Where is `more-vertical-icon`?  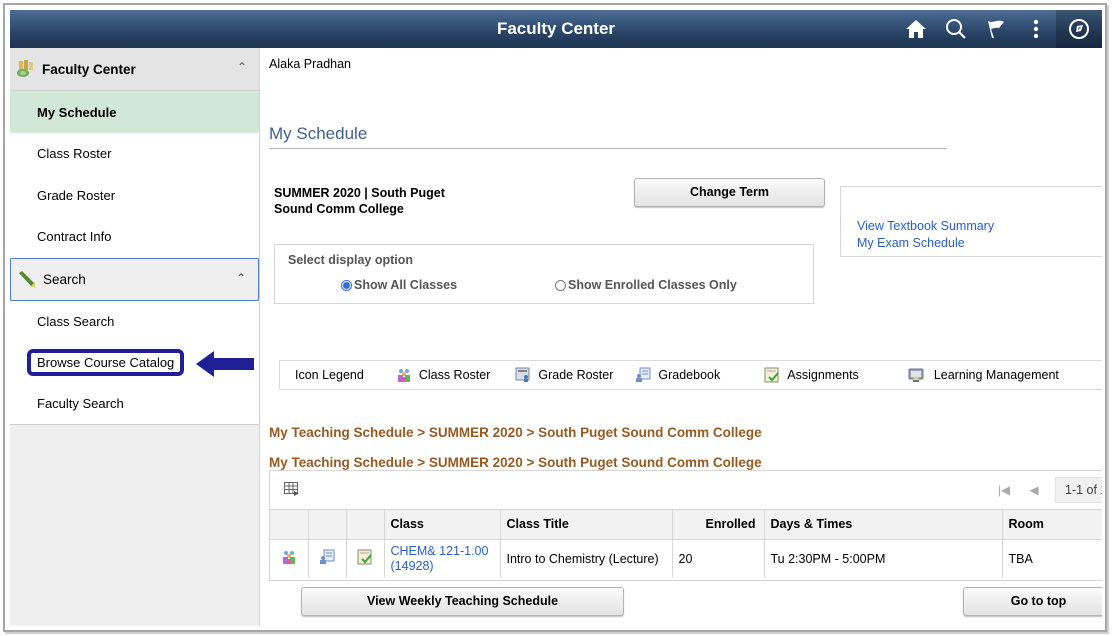 more-vertical-icon is located at coordinates (1036, 29).